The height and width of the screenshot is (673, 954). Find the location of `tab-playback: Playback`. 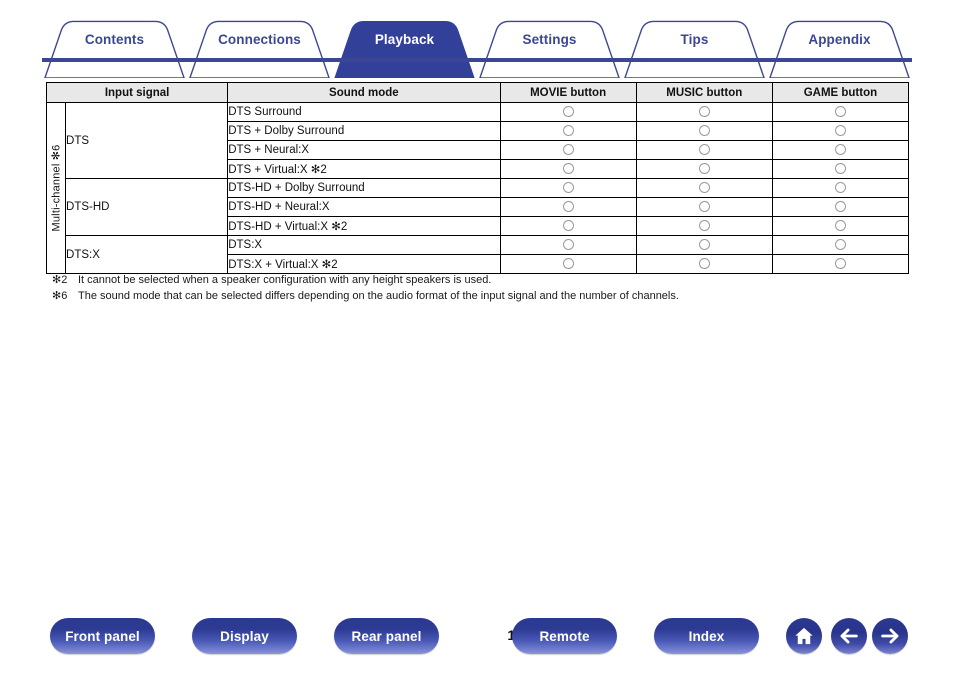

tab-playback: Playback is located at coordinates (404, 49).